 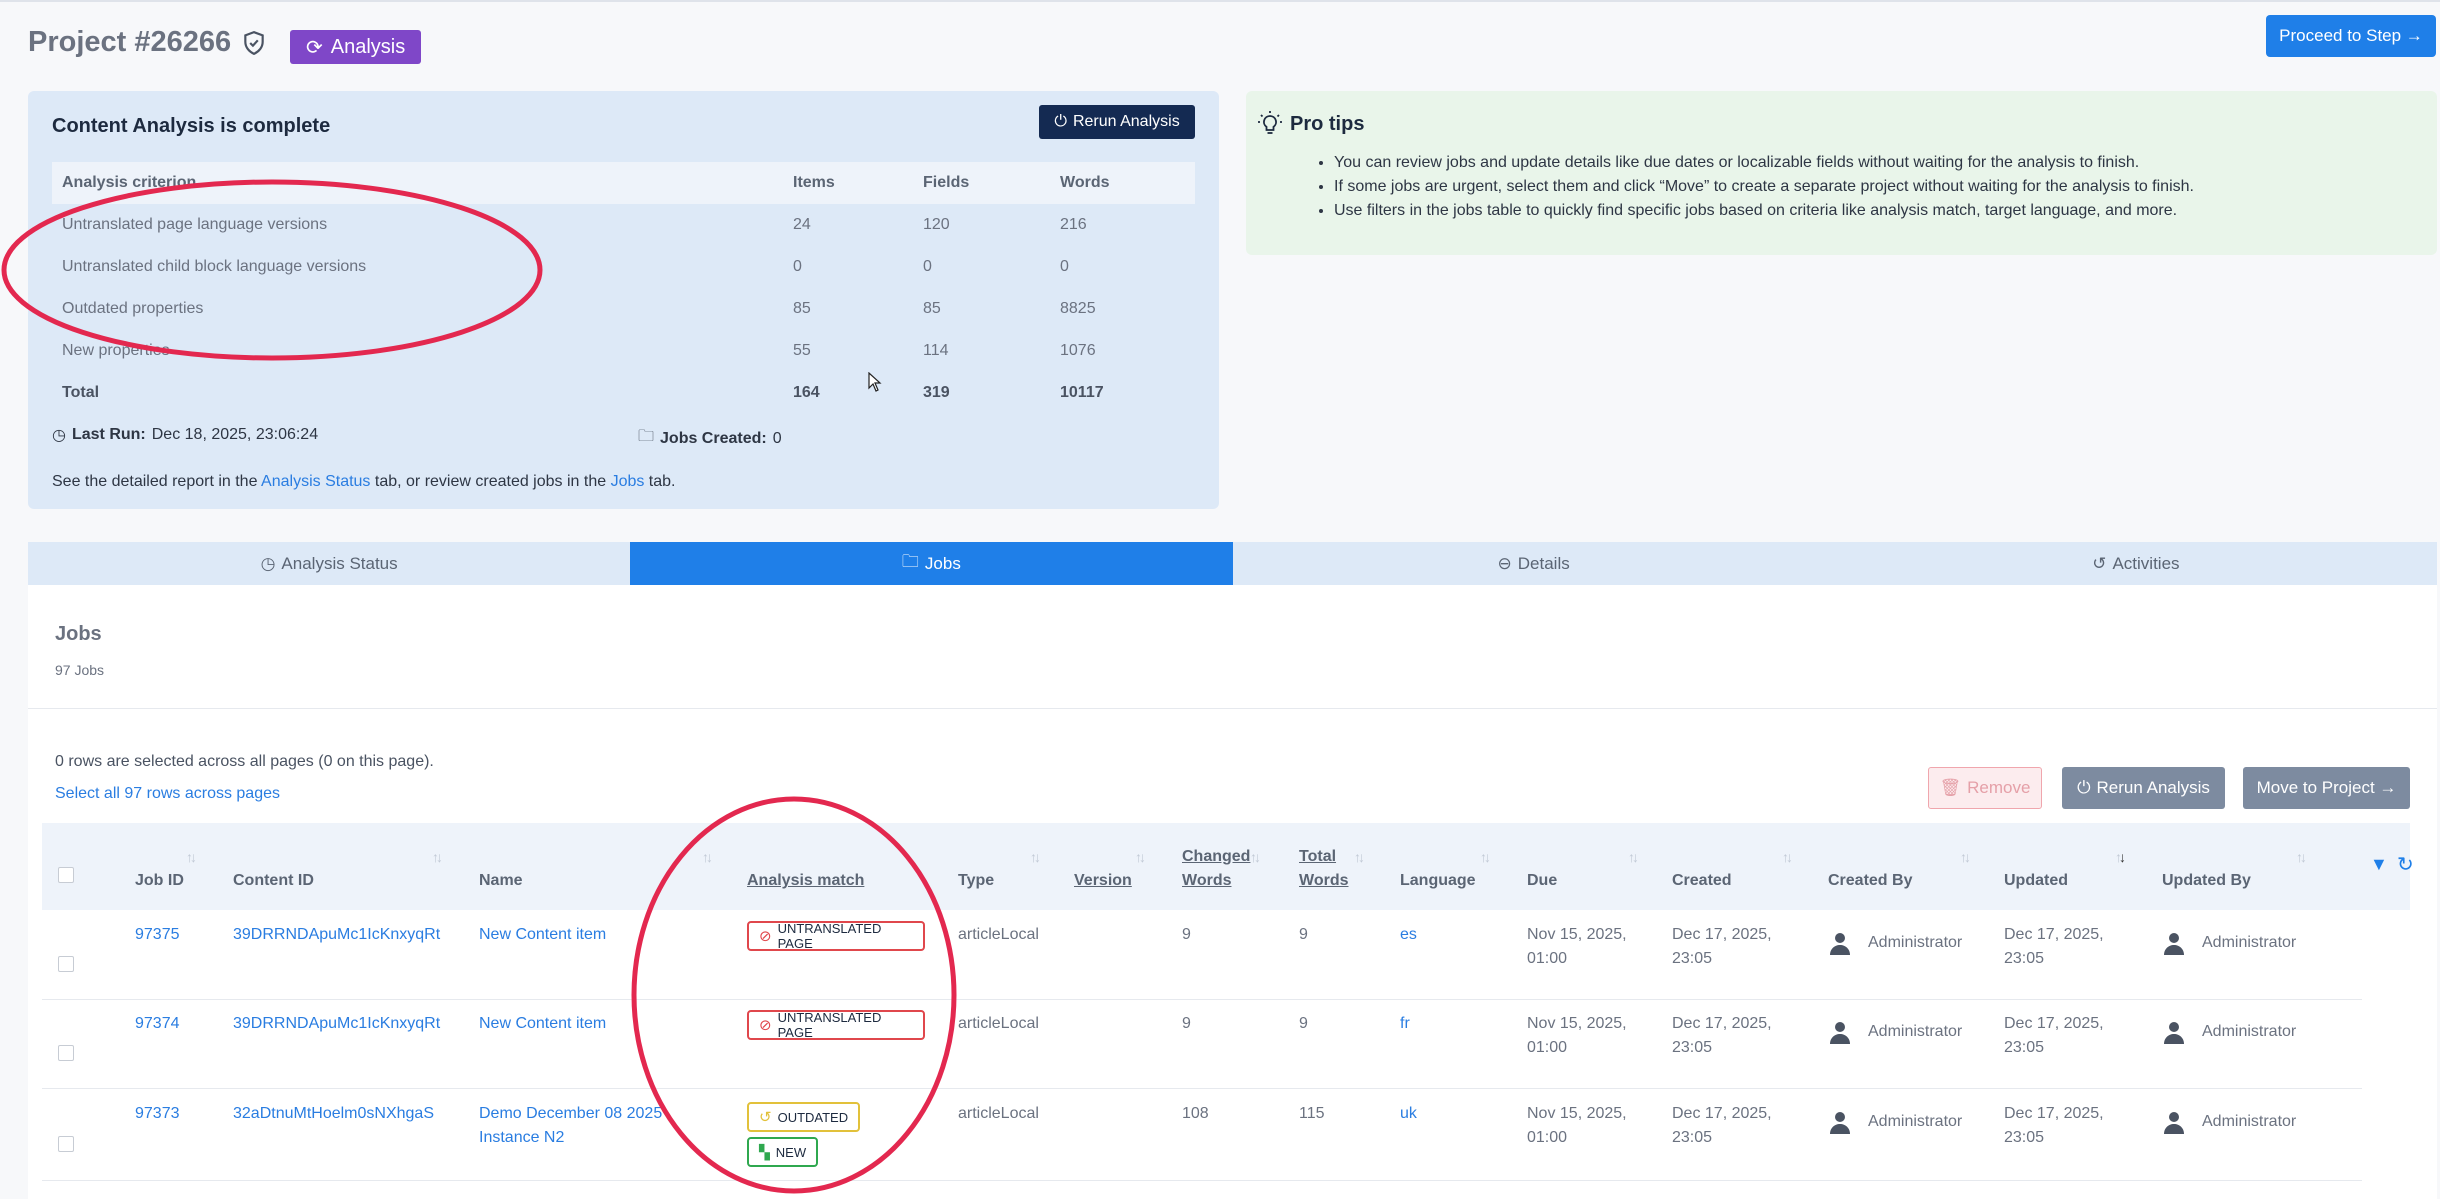 What do you see at coordinates (159, 881) in the screenshot?
I see `col-job-id: Job ID` at bounding box center [159, 881].